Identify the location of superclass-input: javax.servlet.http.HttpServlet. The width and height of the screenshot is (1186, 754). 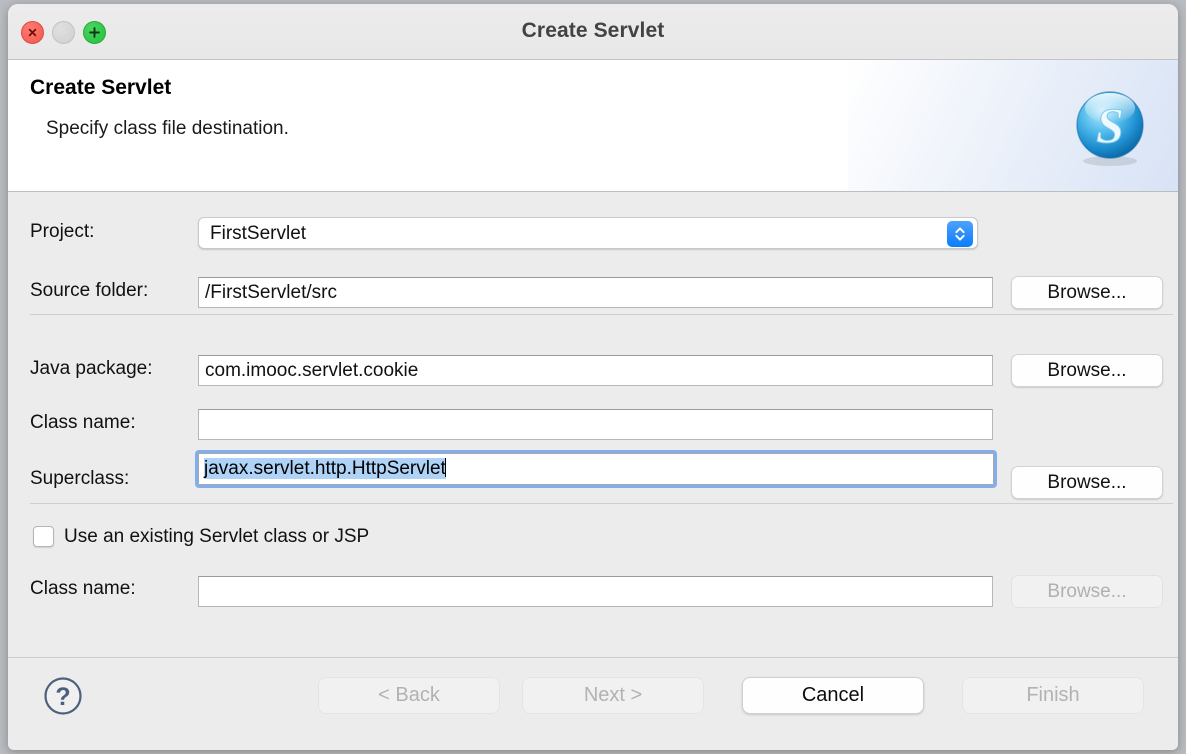
(596, 469).